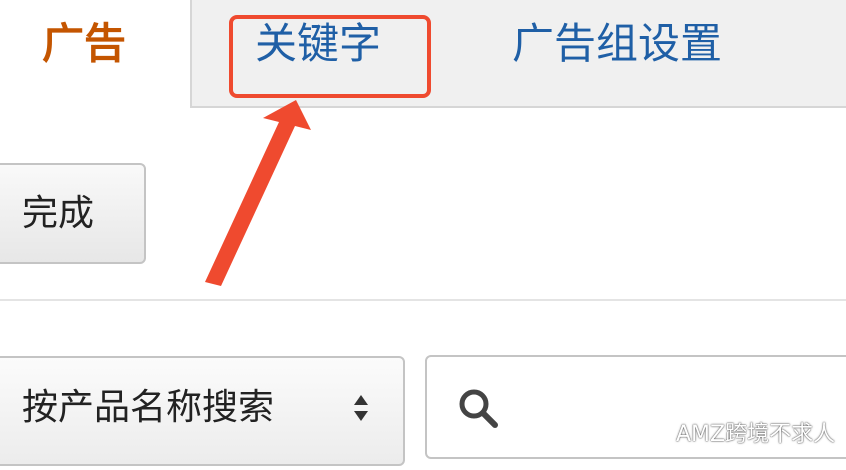 This screenshot has width=846, height=470. Describe the element at coordinates (478, 408) in the screenshot. I see `search-icon` at that location.